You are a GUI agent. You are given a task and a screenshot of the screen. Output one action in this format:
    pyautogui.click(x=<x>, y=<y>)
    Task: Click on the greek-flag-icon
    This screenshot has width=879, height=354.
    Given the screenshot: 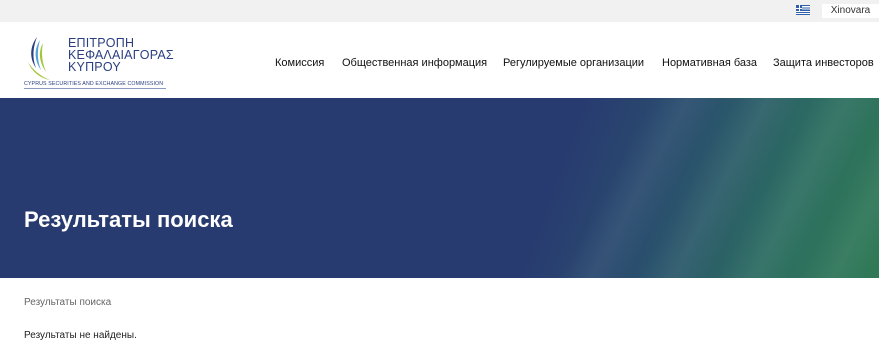 What is the action you would take?
    pyautogui.click(x=803, y=10)
    